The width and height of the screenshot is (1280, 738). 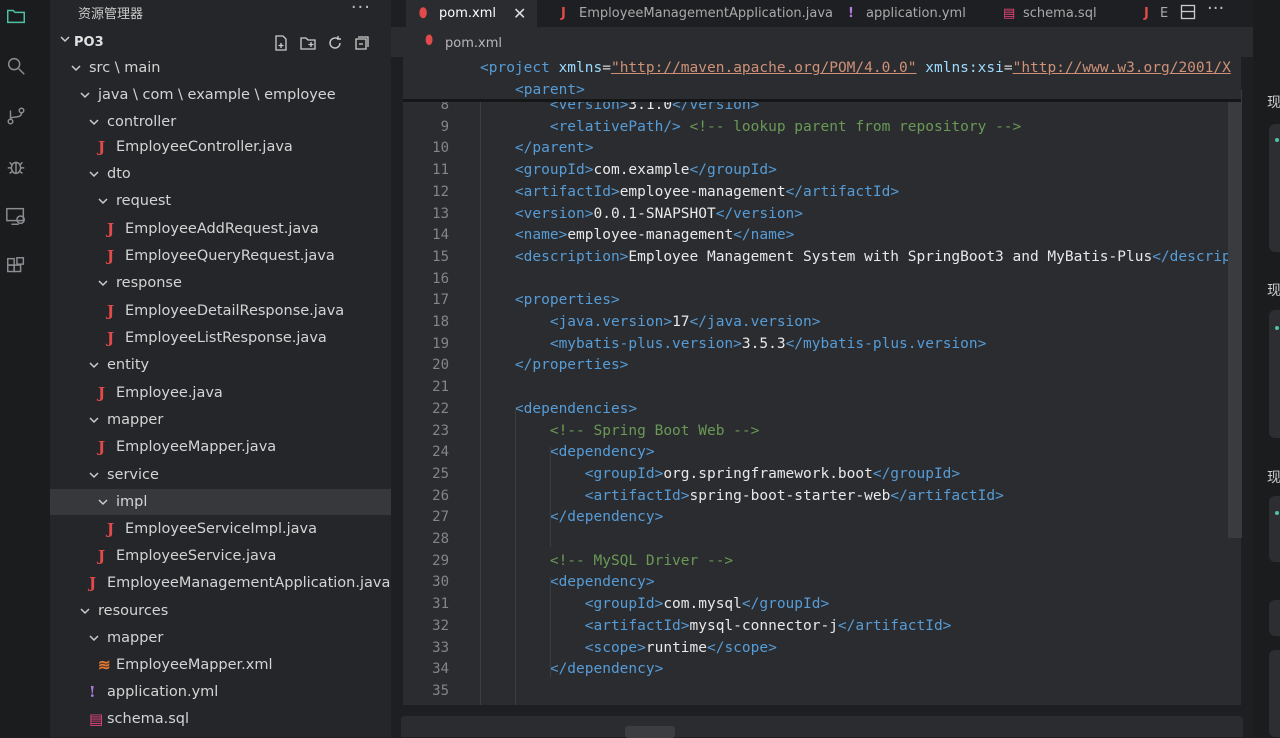 What do you see at coordinates (220, 719) in the screenshot?
I see `tree-file: ▤ schema.sql` at bounding box center [220, 719].